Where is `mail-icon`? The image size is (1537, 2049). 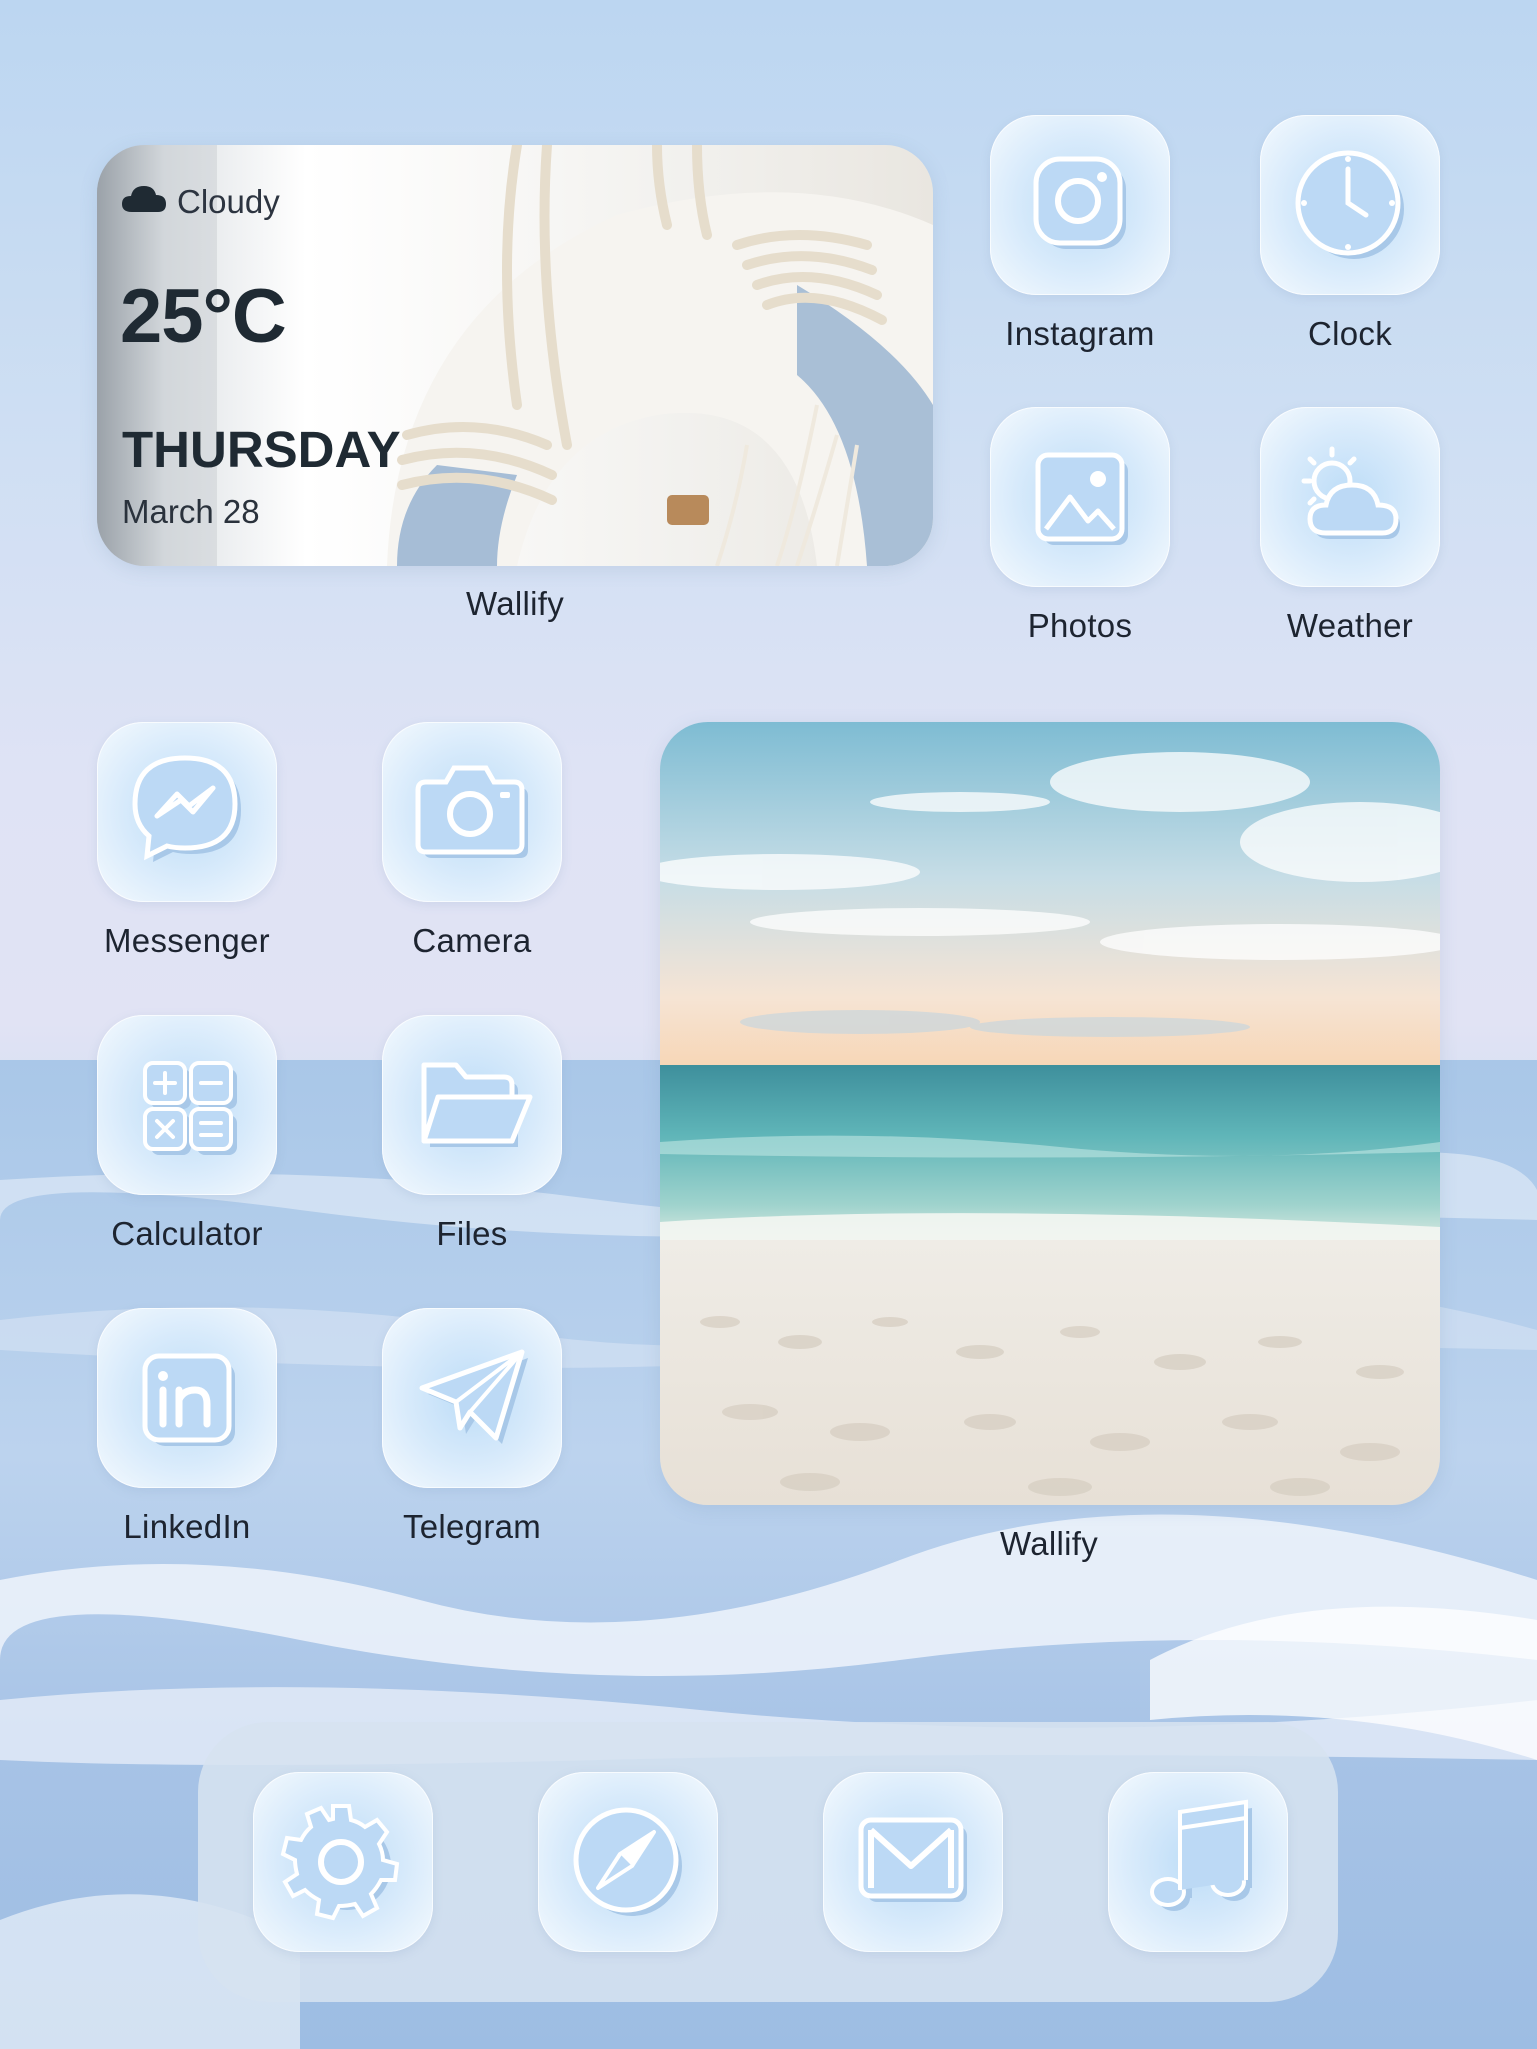
mail-icon is located at coordinates (912, 1859).